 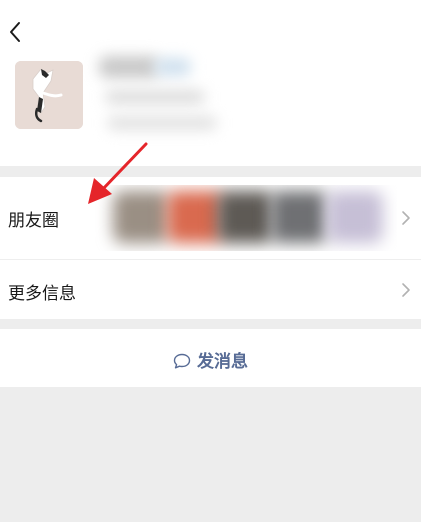 I want to click on chat-bubble-icon, so click(x=182, y=361).